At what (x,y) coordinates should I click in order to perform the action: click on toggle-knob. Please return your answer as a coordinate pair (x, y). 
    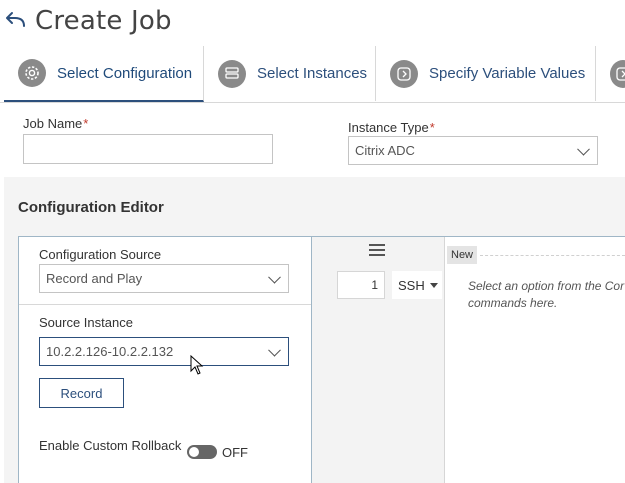
    Looking at the image, I should click on (194, 452).